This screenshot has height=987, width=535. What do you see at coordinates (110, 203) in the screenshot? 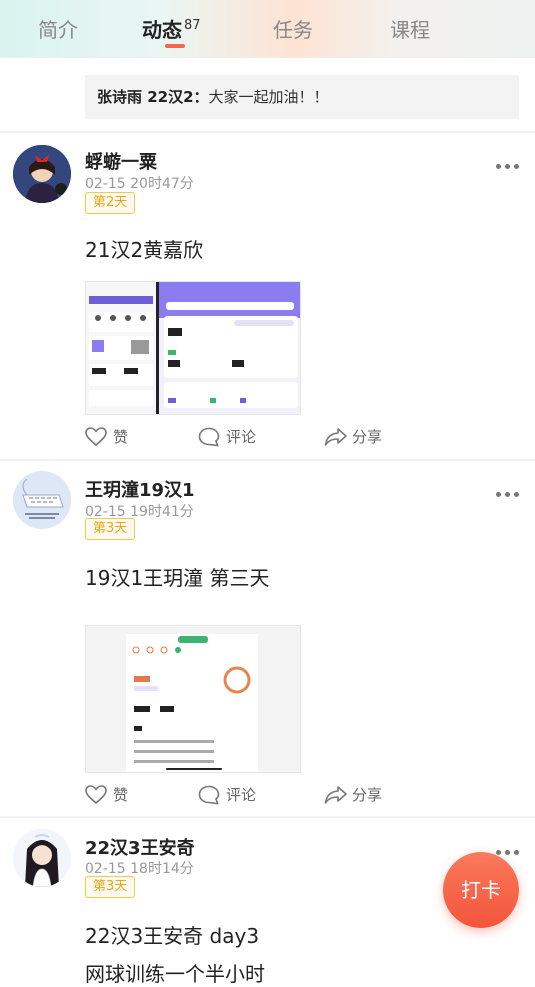
I see `day-badge: 第2天` at bounding box center [110, 203].